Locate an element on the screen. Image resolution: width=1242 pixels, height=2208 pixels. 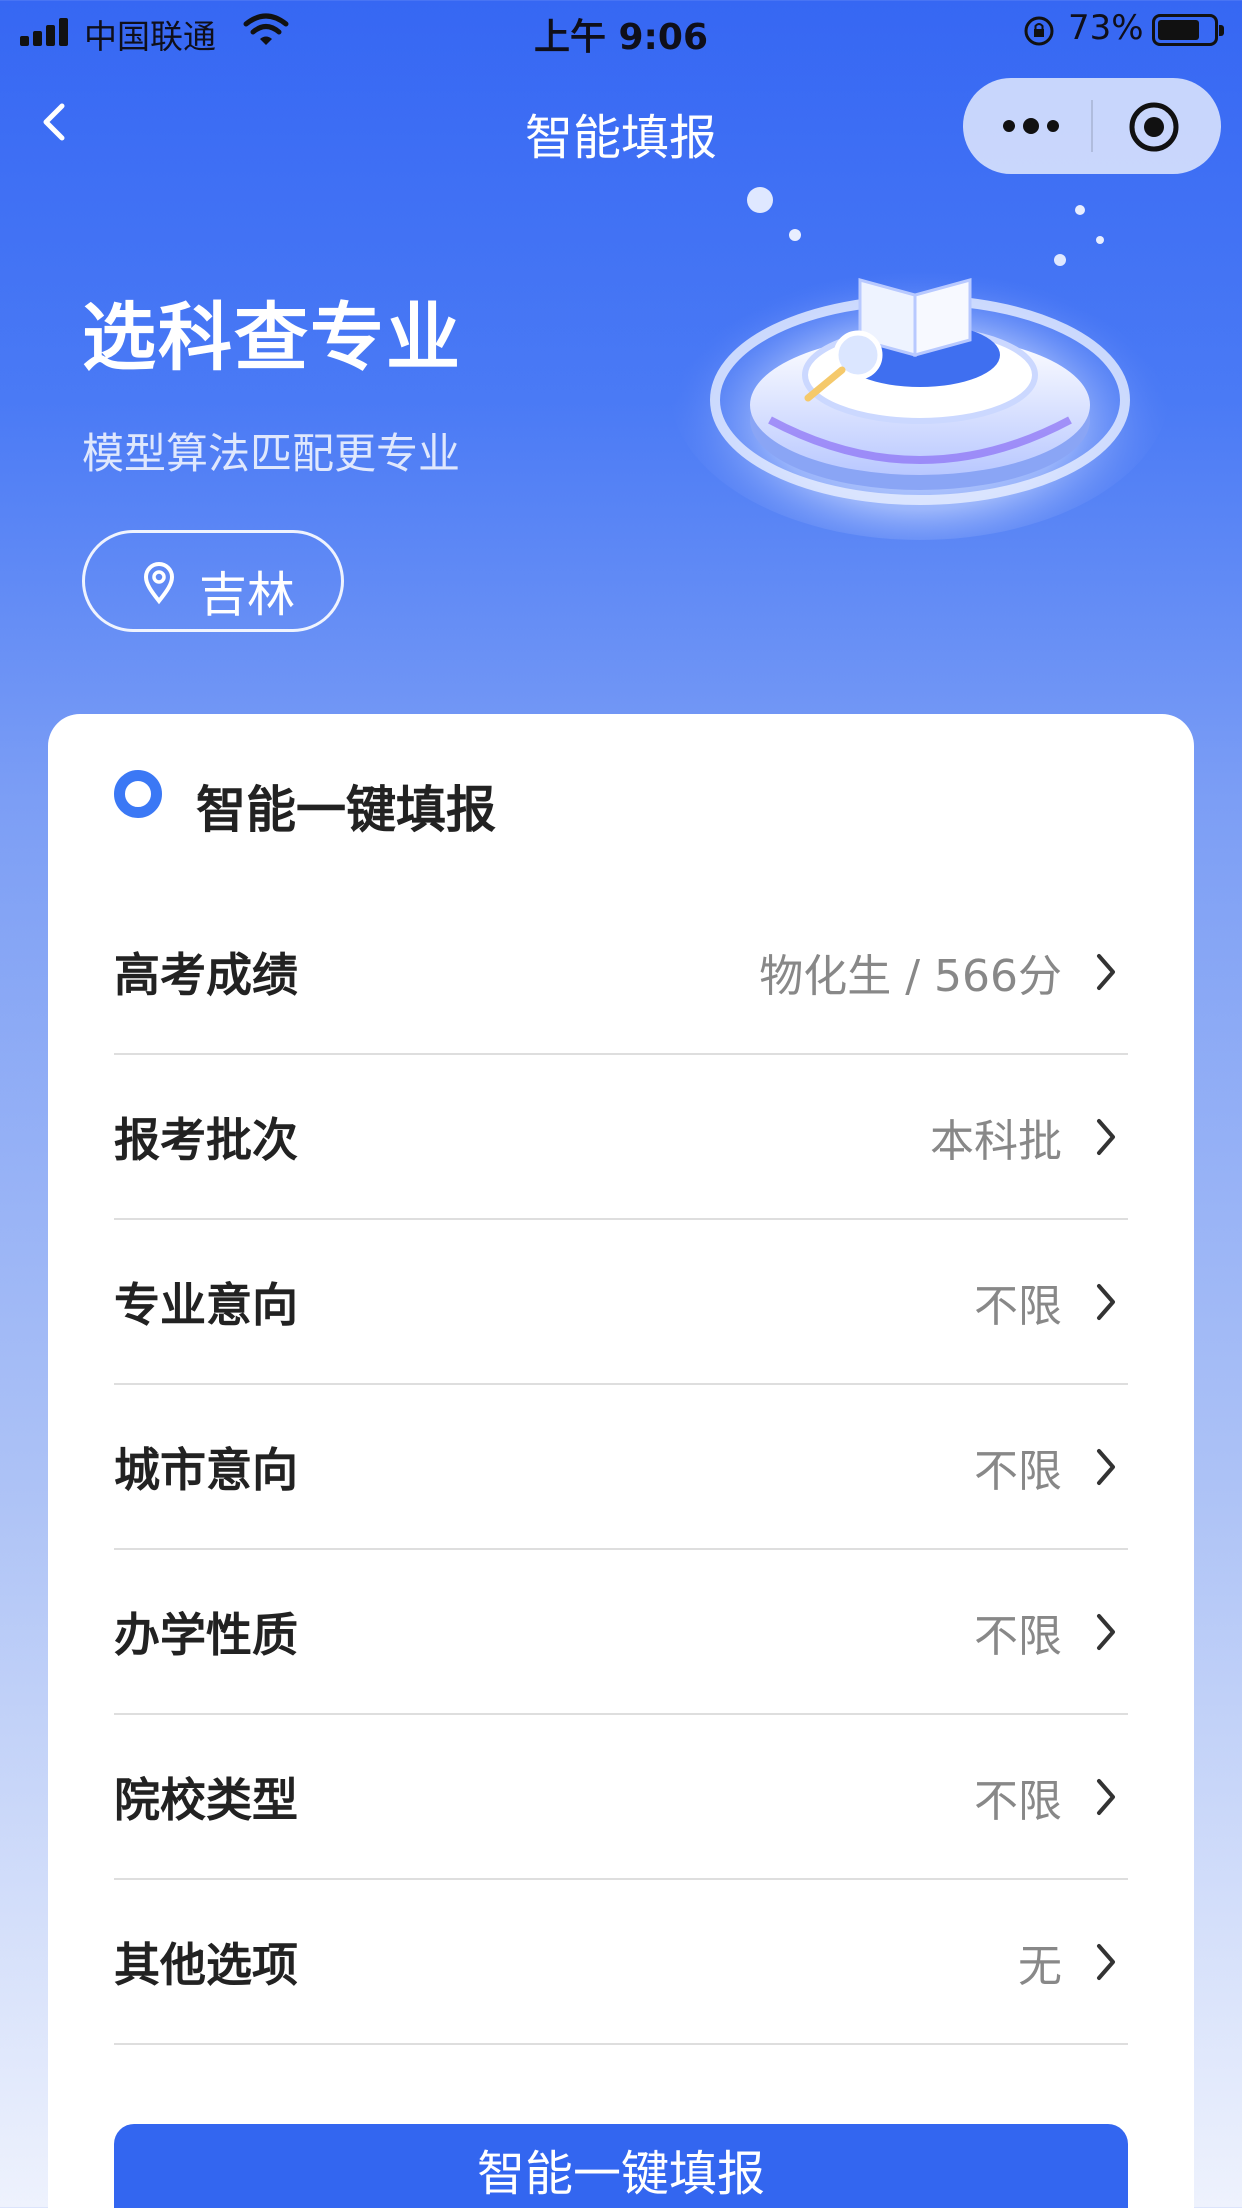
row-city-intent: 城市意向 不限 is located at coordinates (621, 1467).